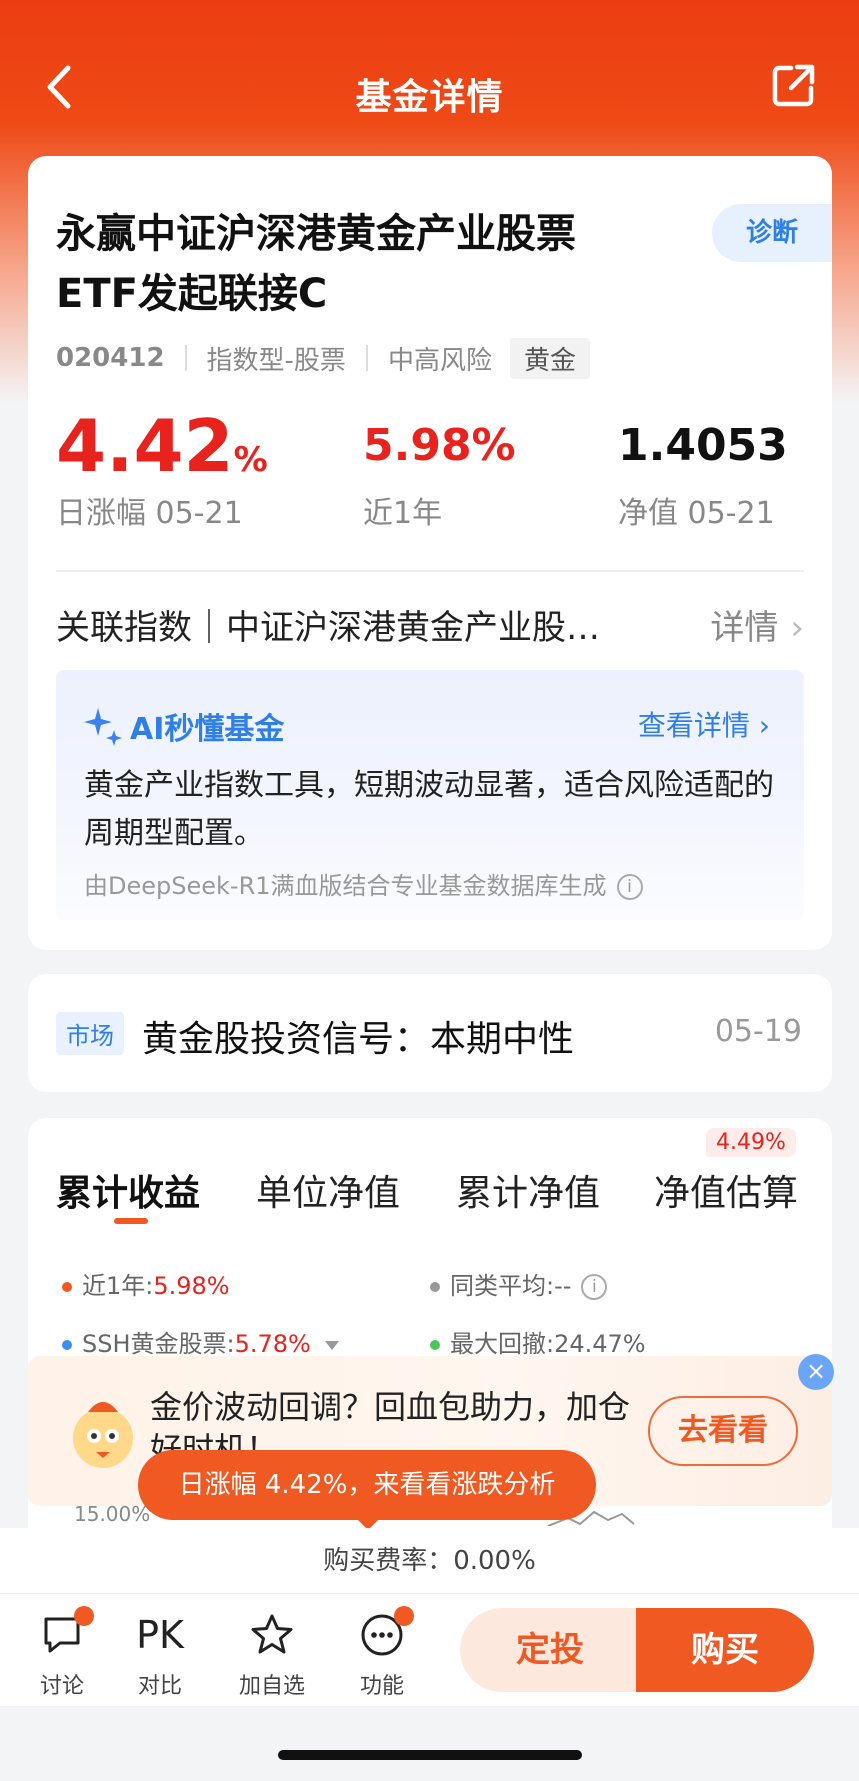 The width and height of the screenshot is (859, 1781). Describe the element at coordinates (250, 460) in the screenshot. I see `daily-change-unit: %` at that location.